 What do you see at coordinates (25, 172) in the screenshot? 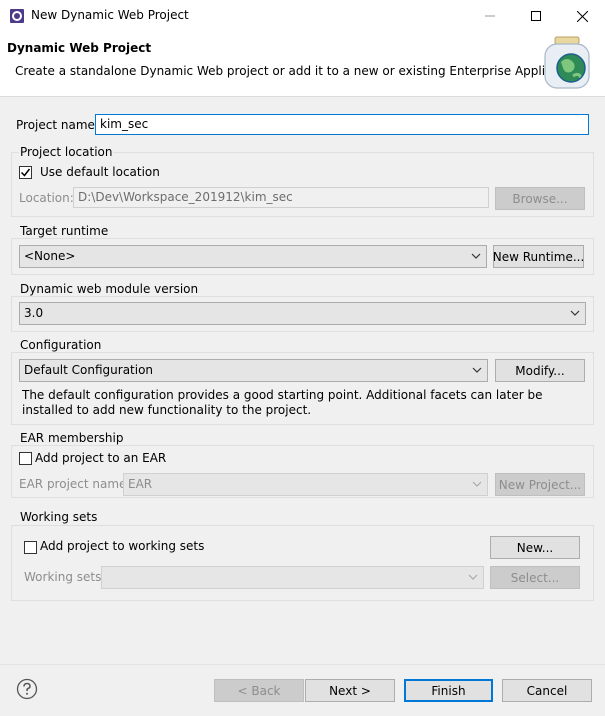
I see `use-default-location-checkbox` at bounding box center [25, 172].